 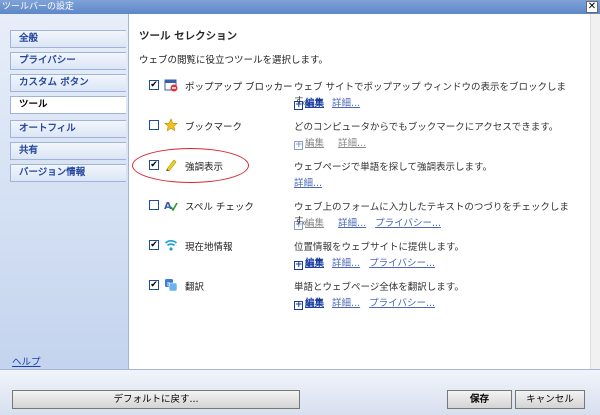 What do you see at coordinates (68, 83) in the screenshot?
I see `sidebar-item-custom-buttons: カスタム ボタン` at bounding box center [68, 83].